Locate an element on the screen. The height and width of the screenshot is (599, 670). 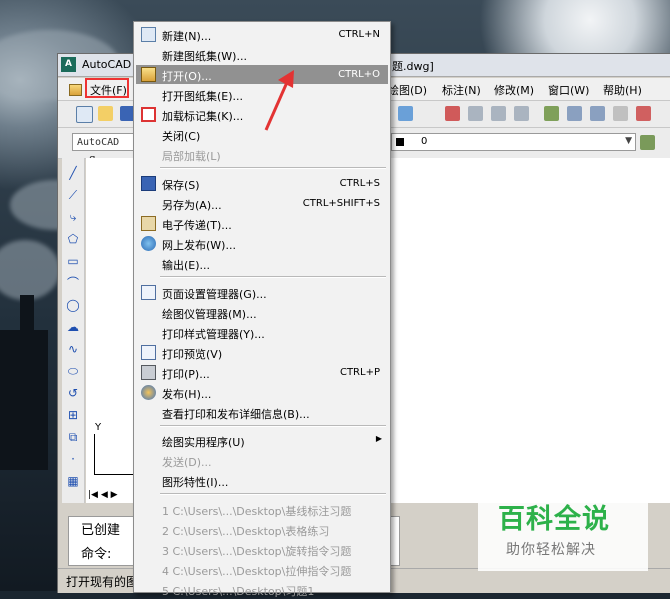
menu-item-print: 打印(P)... CTRL+P is located at coordinates (262, 372).